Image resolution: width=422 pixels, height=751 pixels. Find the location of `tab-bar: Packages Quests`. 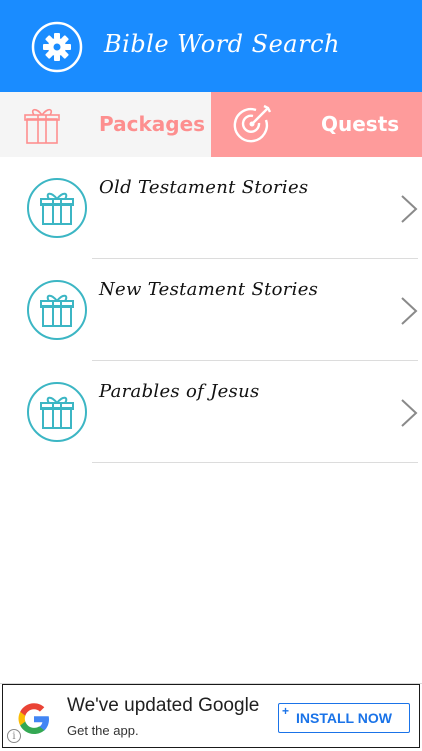

tab-bar: Packages Quests is located at coordinates (211, 124).